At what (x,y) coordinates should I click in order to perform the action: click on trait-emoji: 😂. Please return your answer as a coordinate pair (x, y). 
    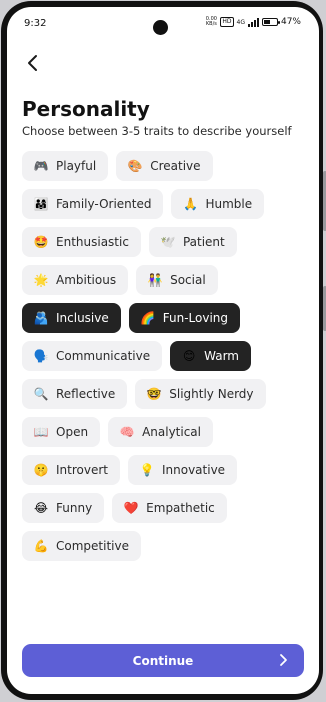
    Looking at the image, I should click on (41, 508).